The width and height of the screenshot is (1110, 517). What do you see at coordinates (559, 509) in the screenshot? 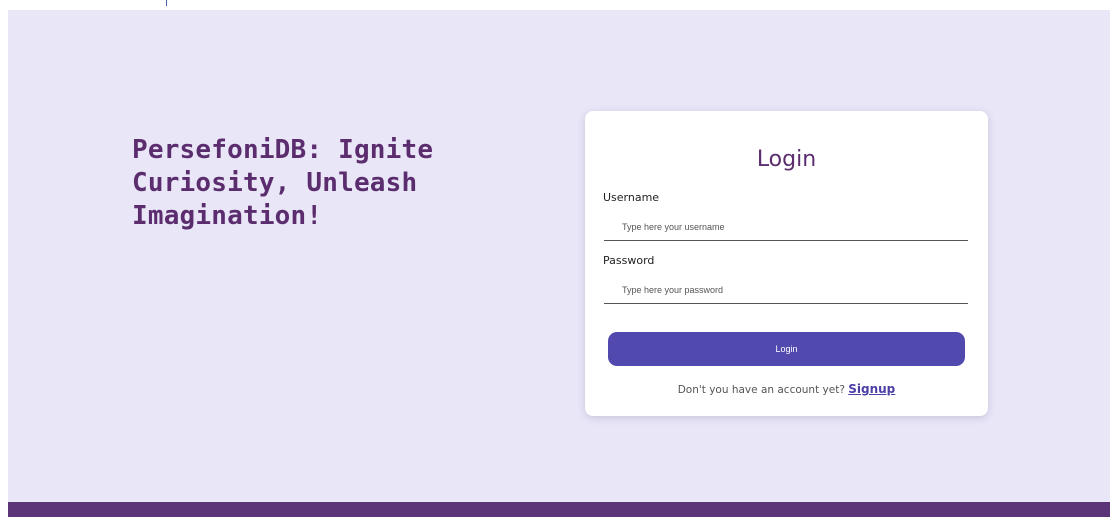
I see `footer-bar` at bounding box center [559, 509].